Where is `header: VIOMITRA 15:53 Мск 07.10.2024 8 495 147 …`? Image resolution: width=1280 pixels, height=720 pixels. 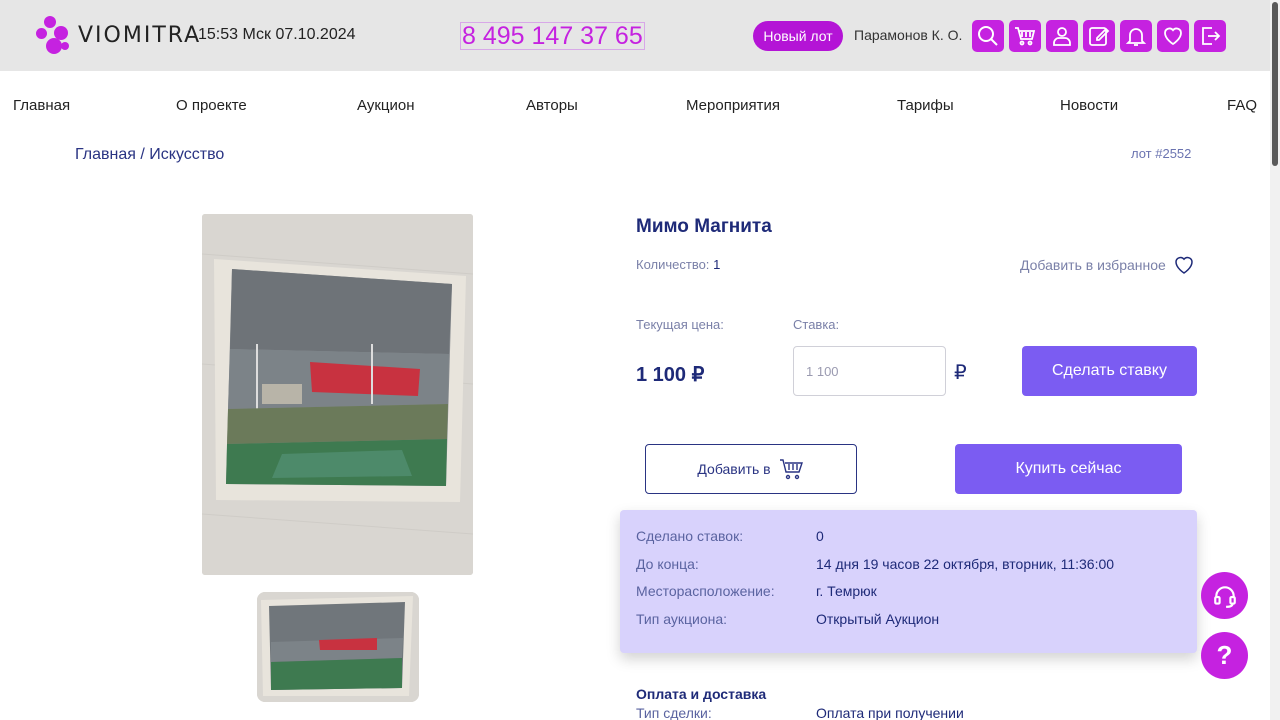 header: VIOMITRA 15:53 Мск 07.10.2024 8 495 147 … is located at coordinates (640, 35).